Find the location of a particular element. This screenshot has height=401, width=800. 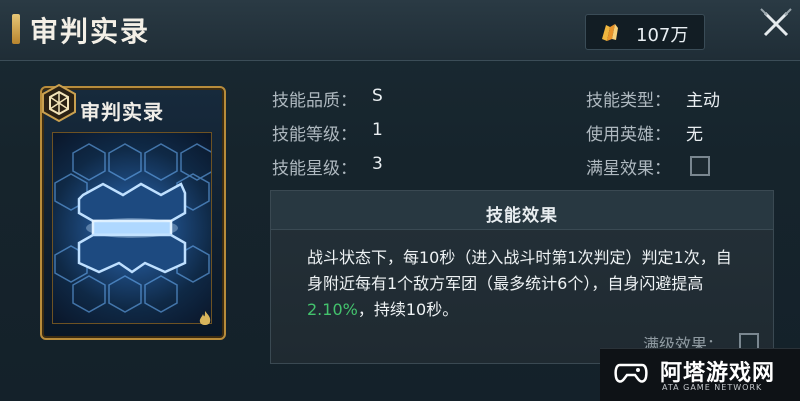

quality-value: S is located at coordinates (377, 96).